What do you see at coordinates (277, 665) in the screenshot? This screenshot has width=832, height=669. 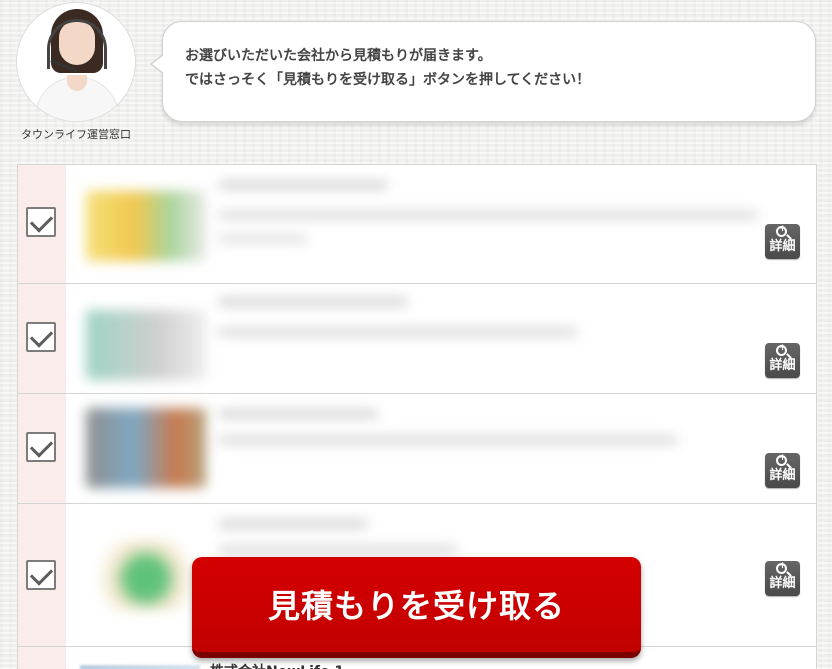 I see `company-name: 株式会社NewLife 1` at bounding box center [277, 665].